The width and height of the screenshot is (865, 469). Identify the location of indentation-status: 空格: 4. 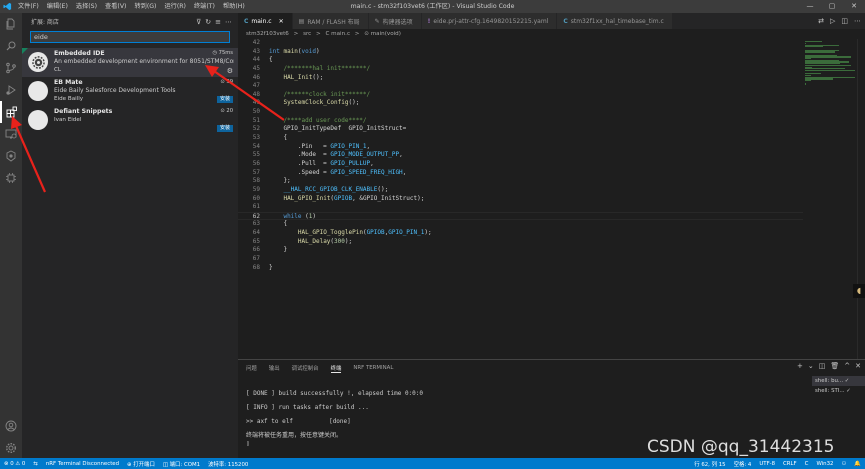
(743, 464).